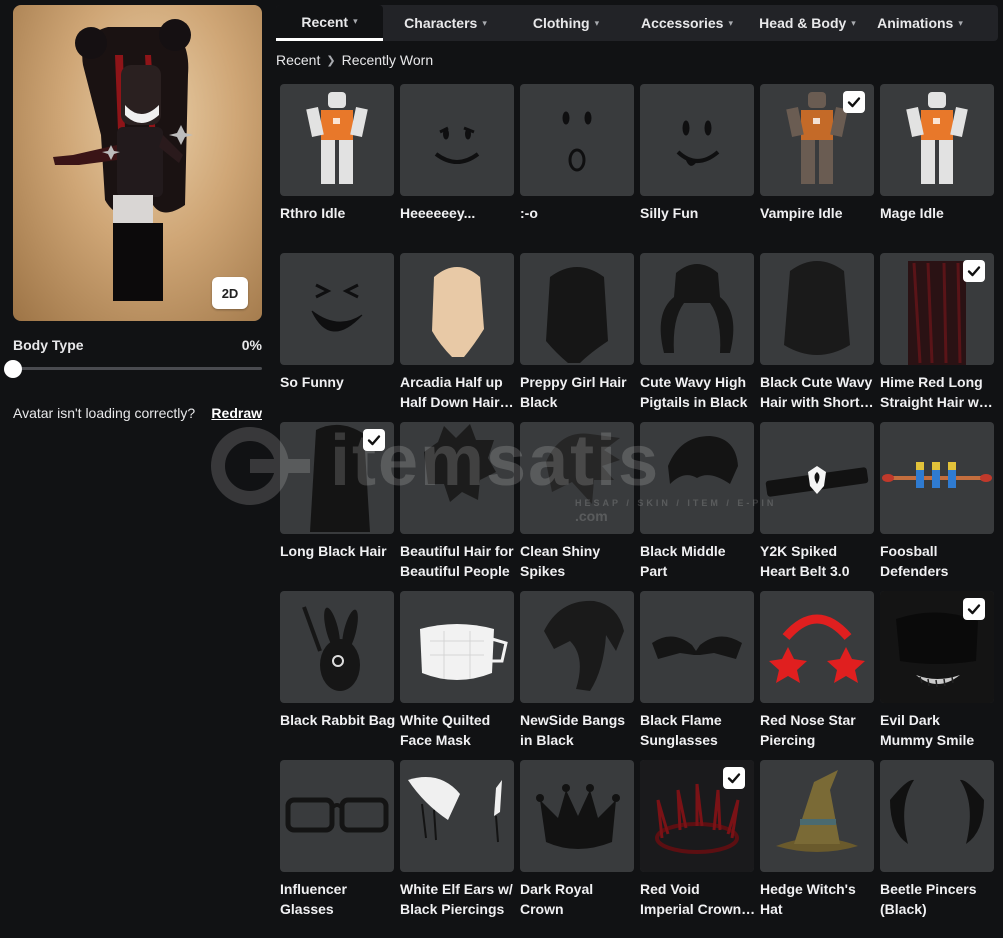 Image resolution: width=1003 pixels, height=938 pixels. I want to click on body-type-label: Body Type, so click(48, 345).